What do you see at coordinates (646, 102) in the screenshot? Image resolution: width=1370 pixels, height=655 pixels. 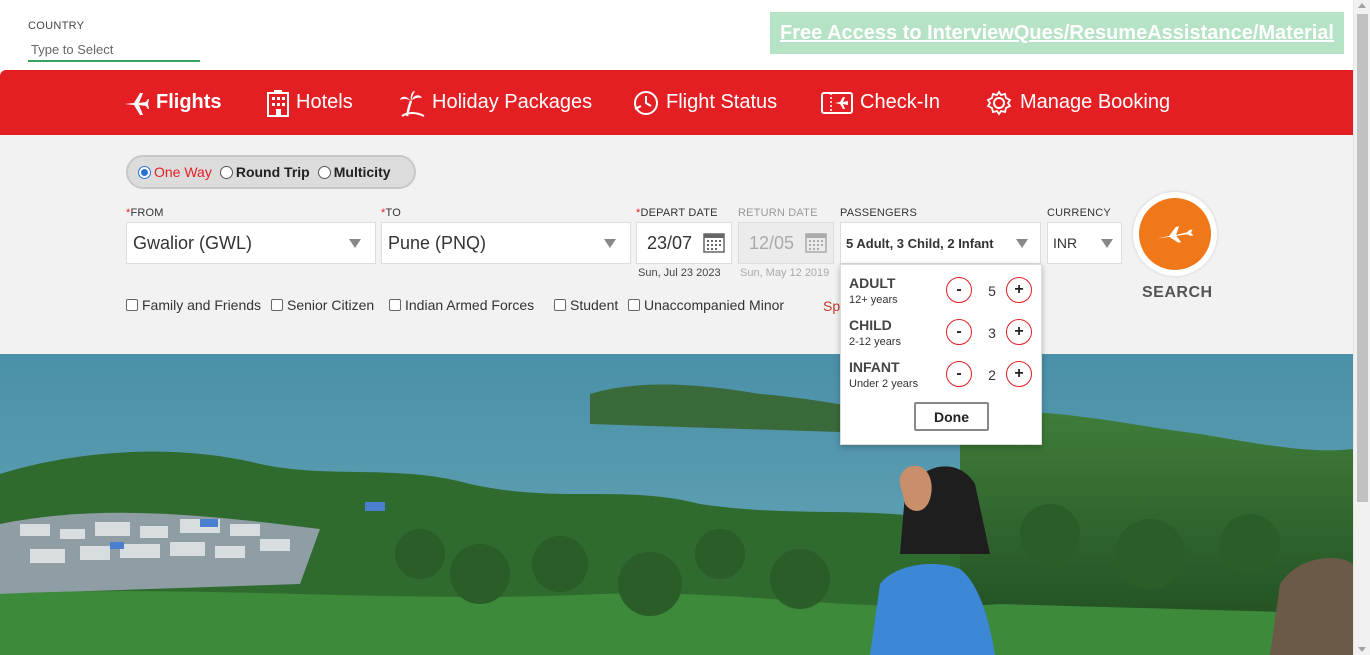 I see `clock-icon` at bounding box center [646, 102].